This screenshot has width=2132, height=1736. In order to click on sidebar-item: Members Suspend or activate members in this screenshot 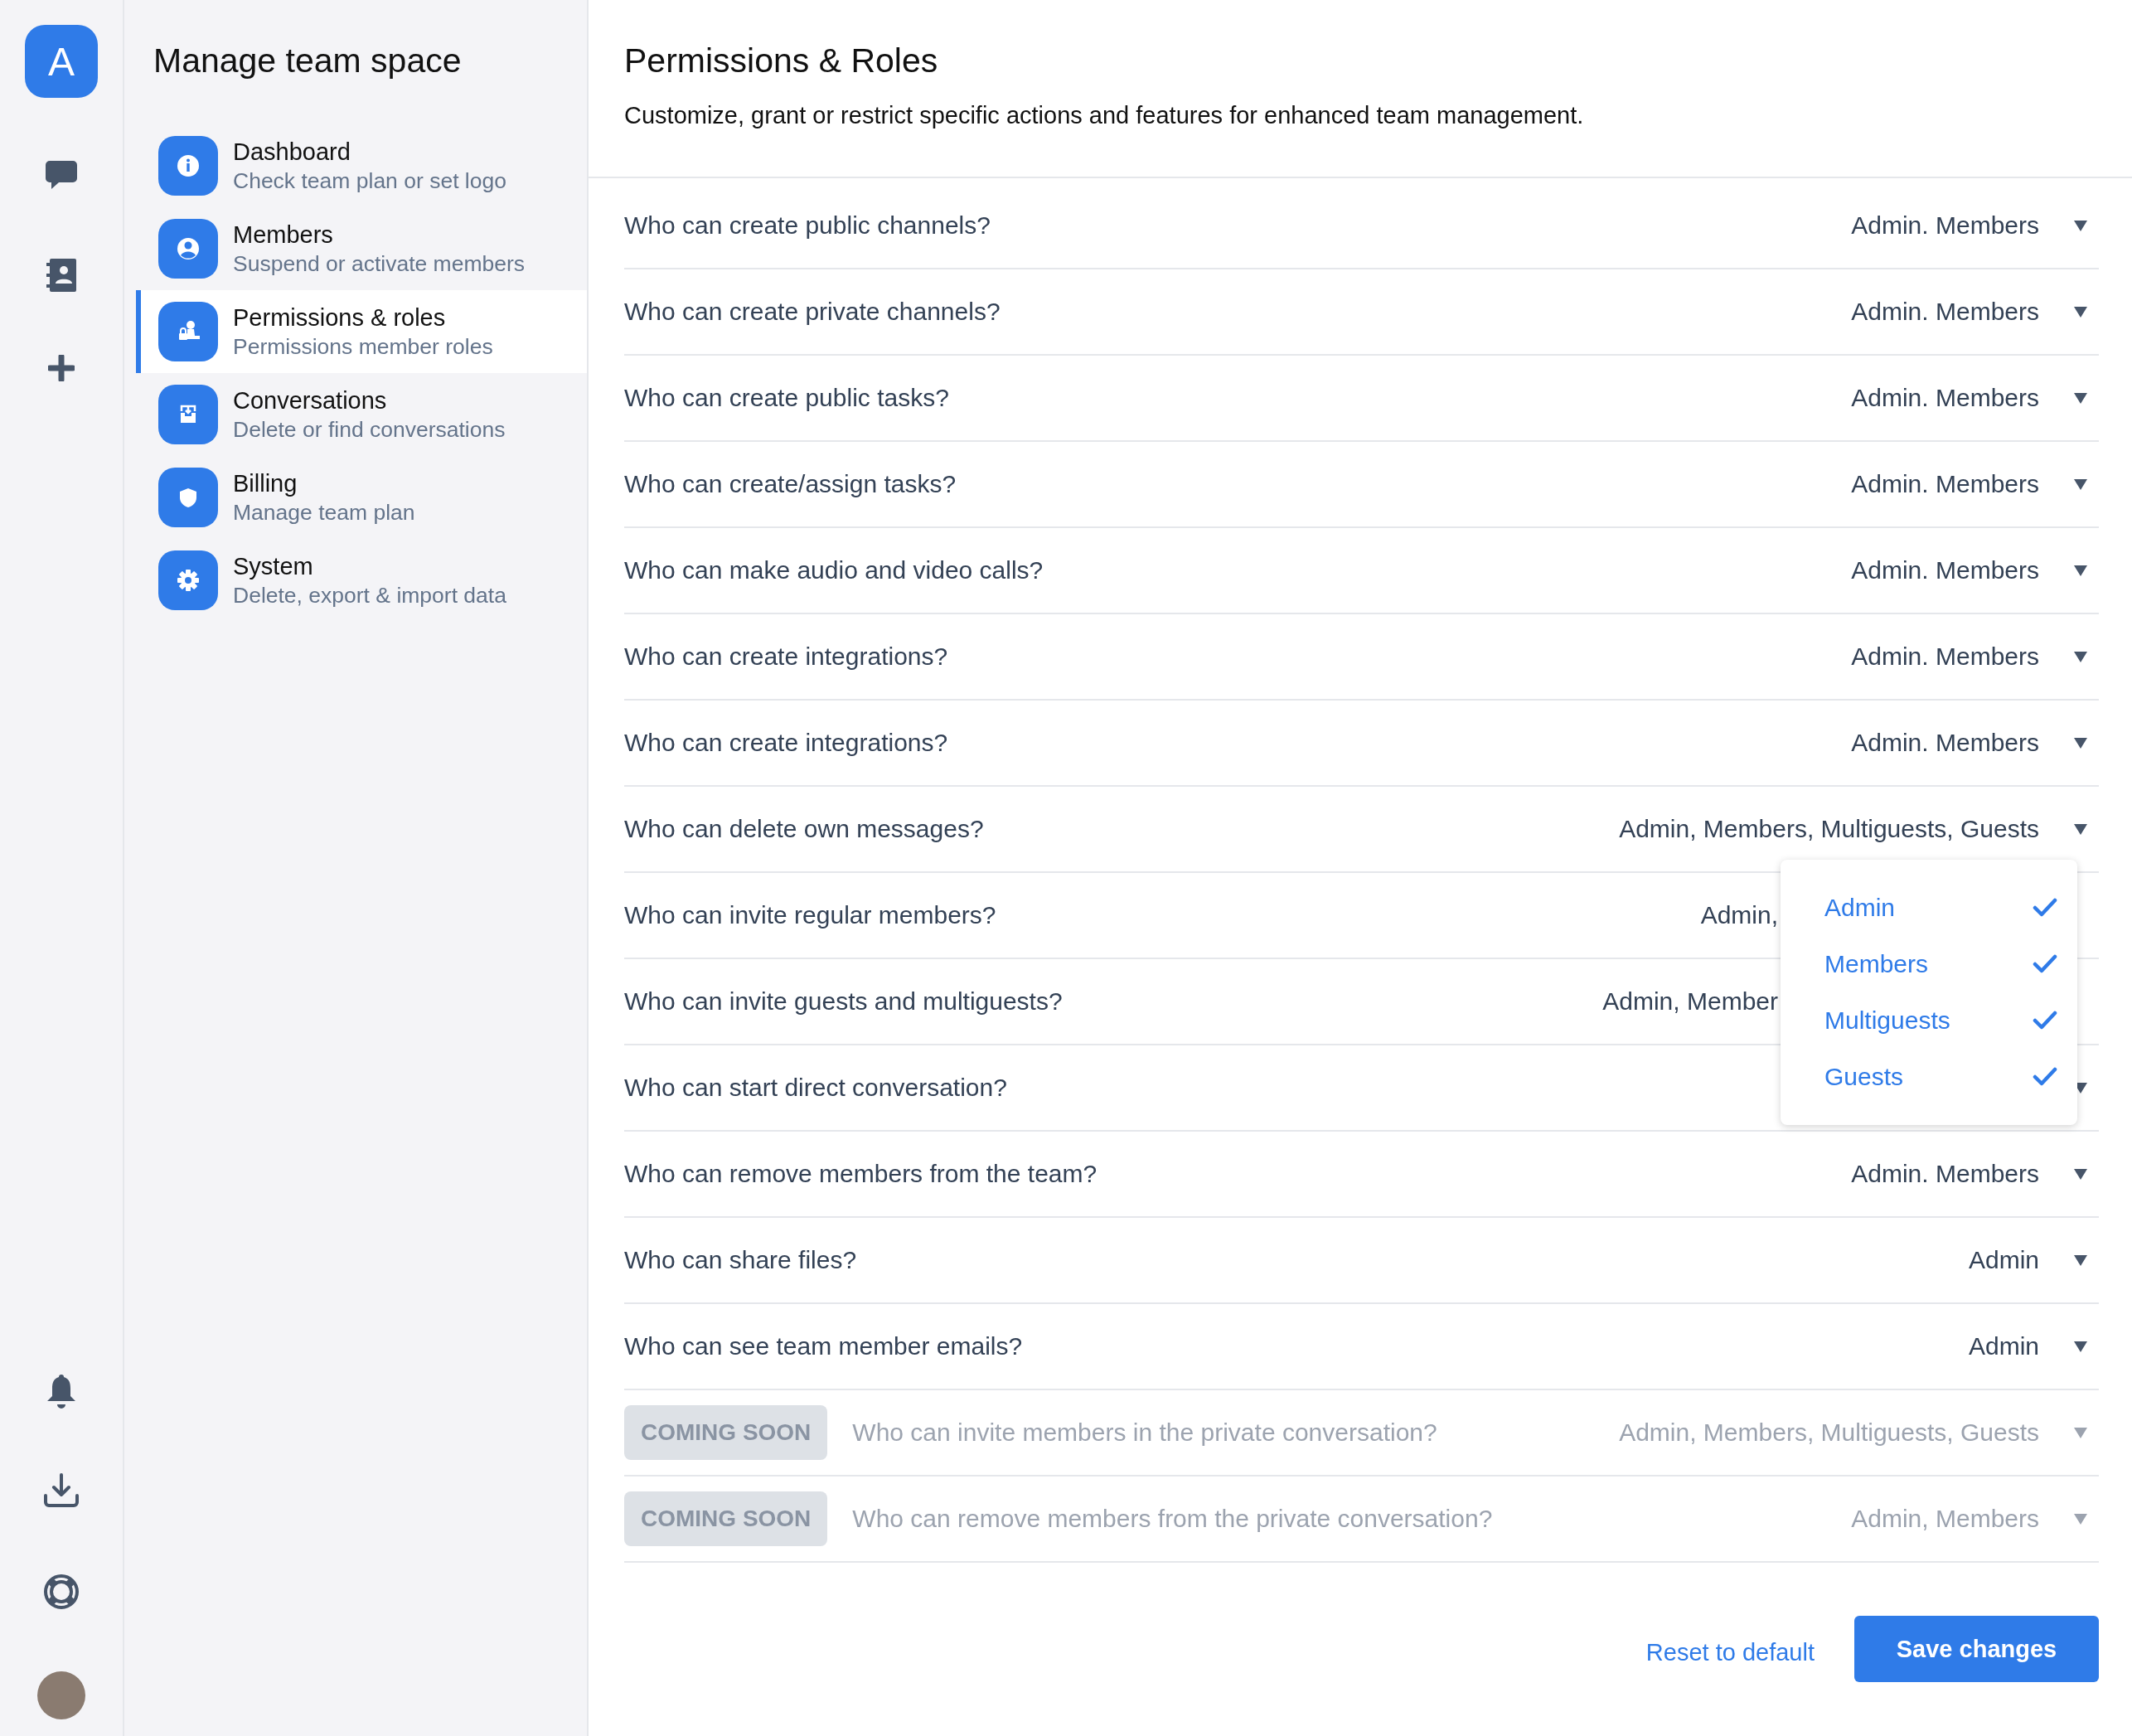, I will do `click(361, 249)`.